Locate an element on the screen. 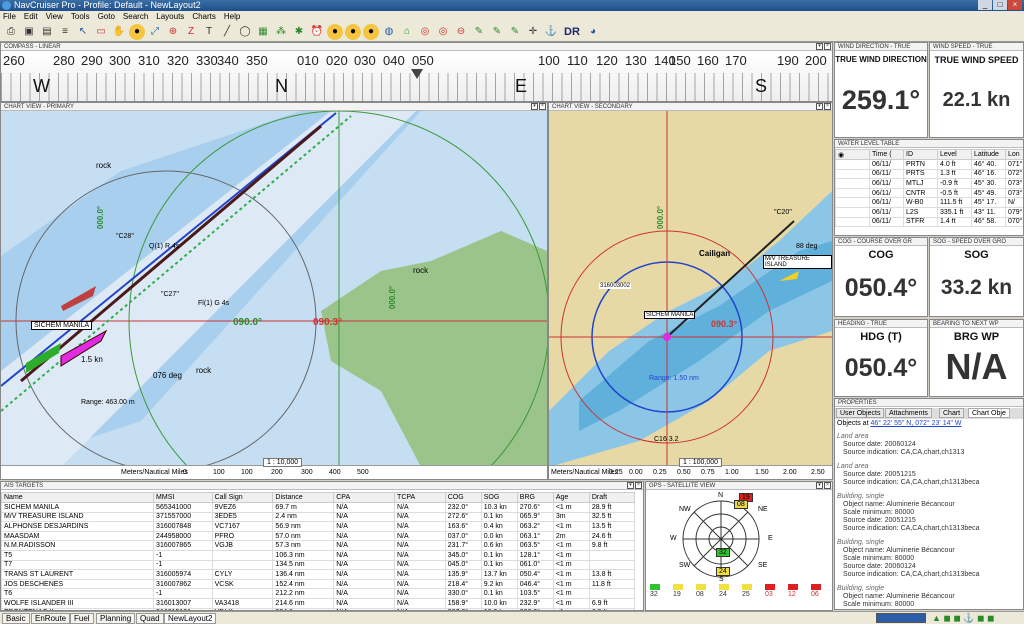 This screenshot has height=624, width=1024. menu-view: View is located at coordinates (54, 16).